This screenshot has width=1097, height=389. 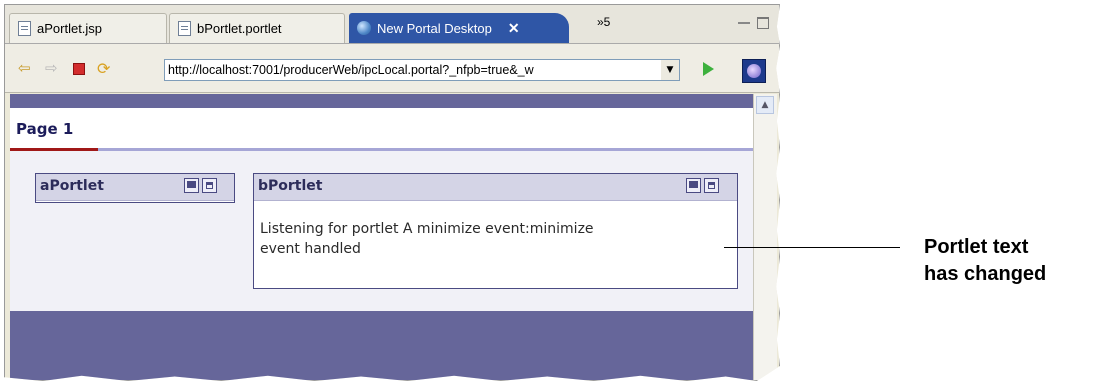 What do you see at coordinates (765, 105) in the screenshot?
I see `scroll-up-icon: ▲` at bounding box center [765, 105].